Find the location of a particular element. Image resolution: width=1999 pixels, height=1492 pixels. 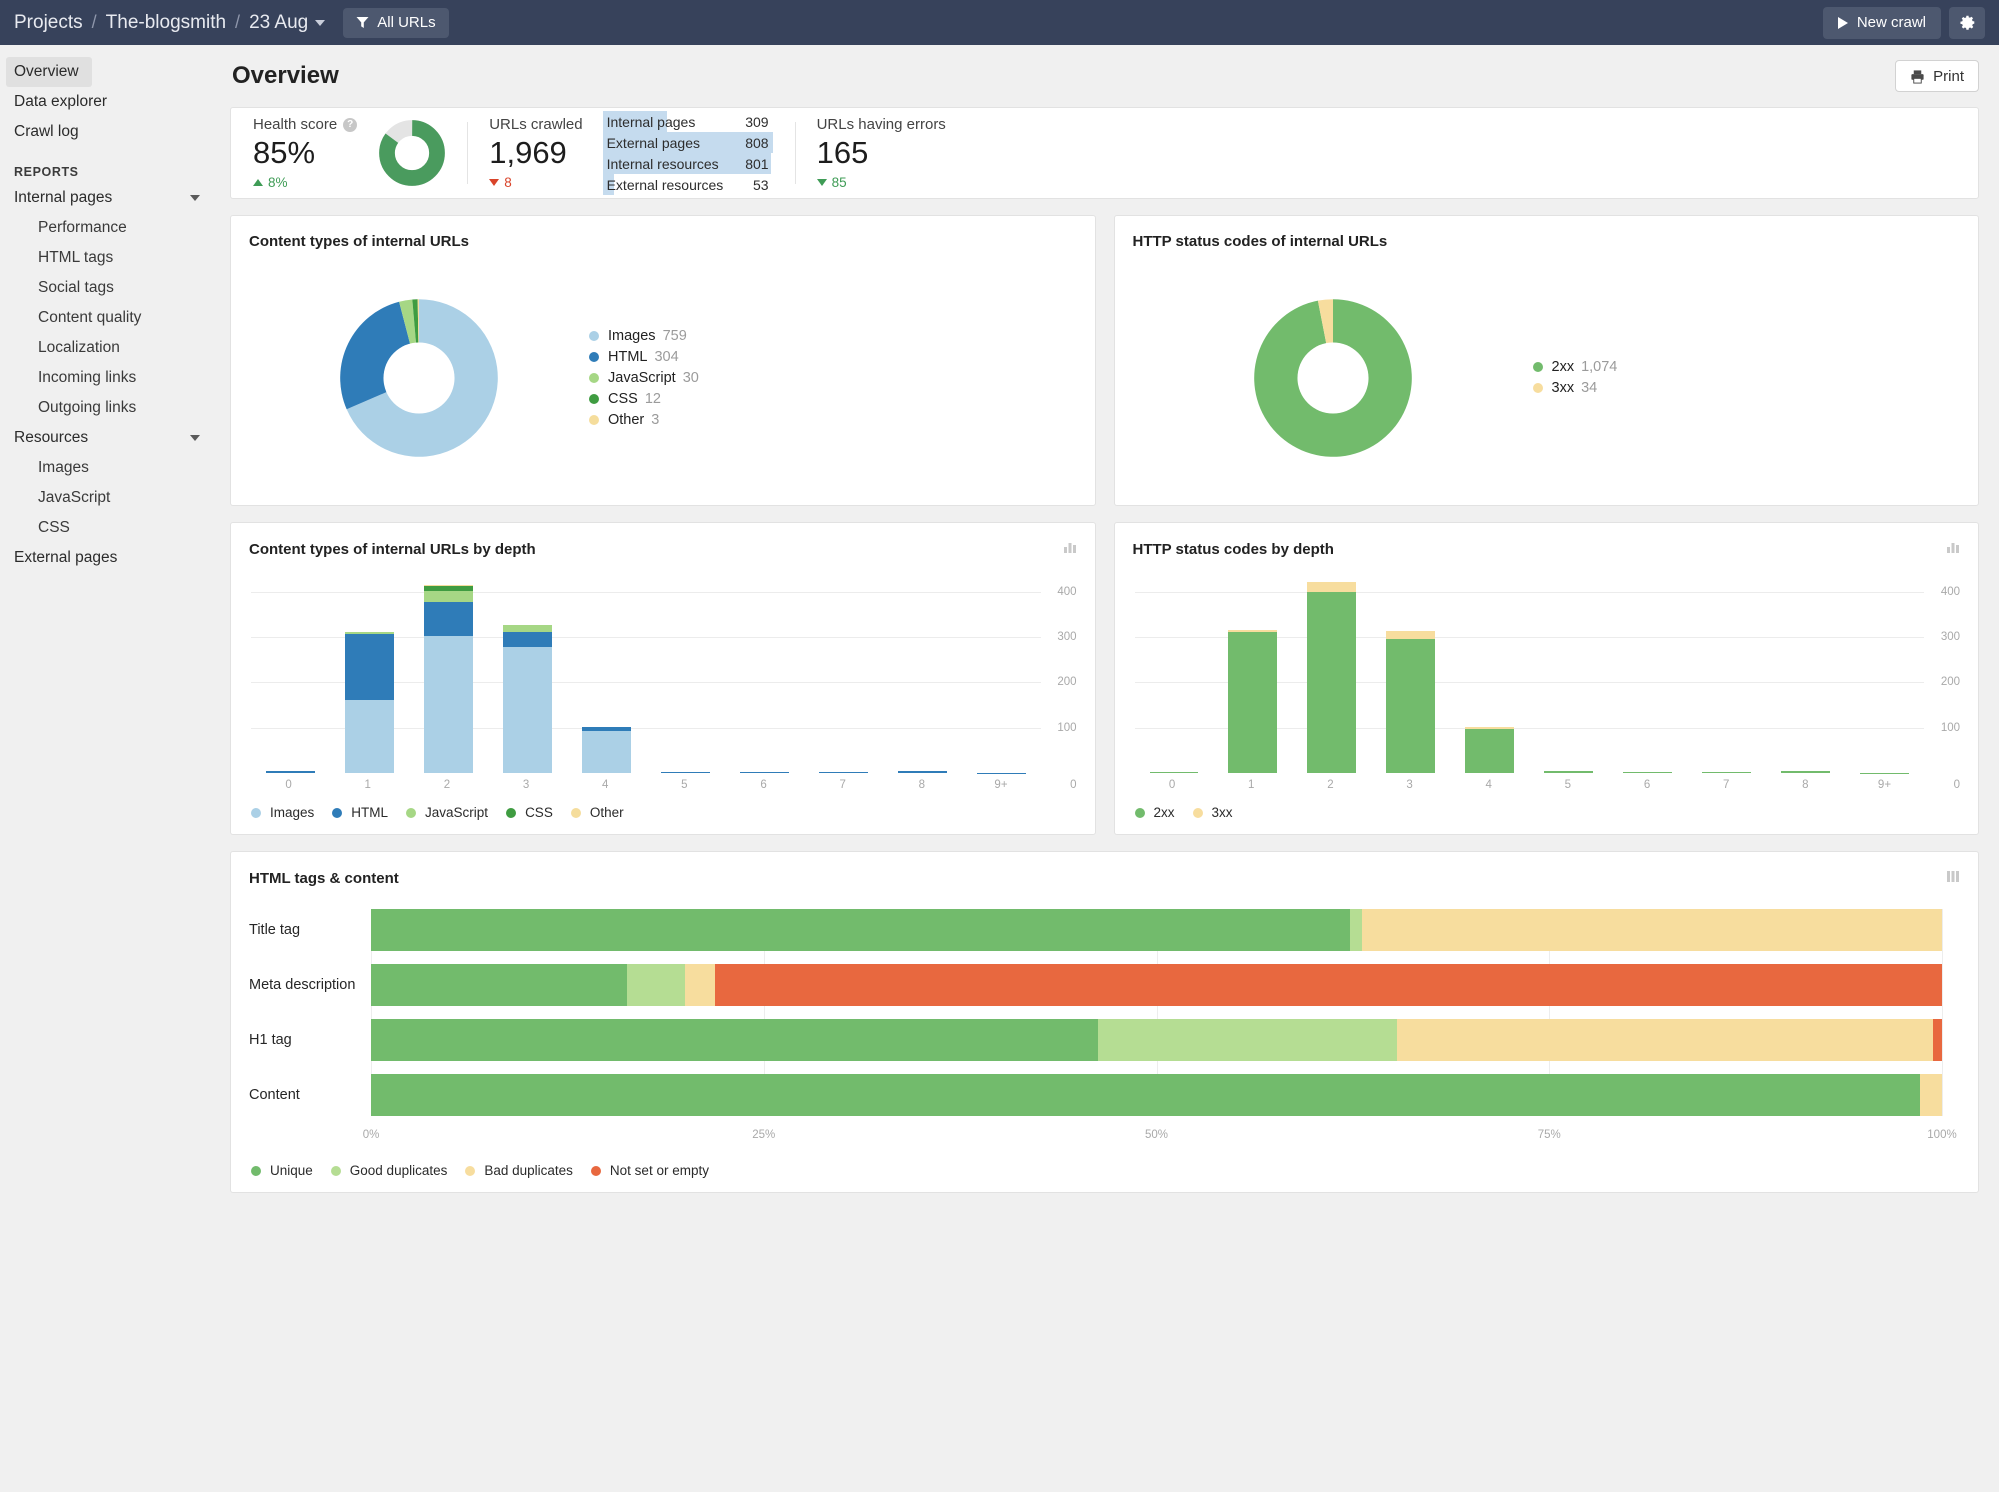

sidebar-item-overview: Overview is located at coordinates (49, 72).